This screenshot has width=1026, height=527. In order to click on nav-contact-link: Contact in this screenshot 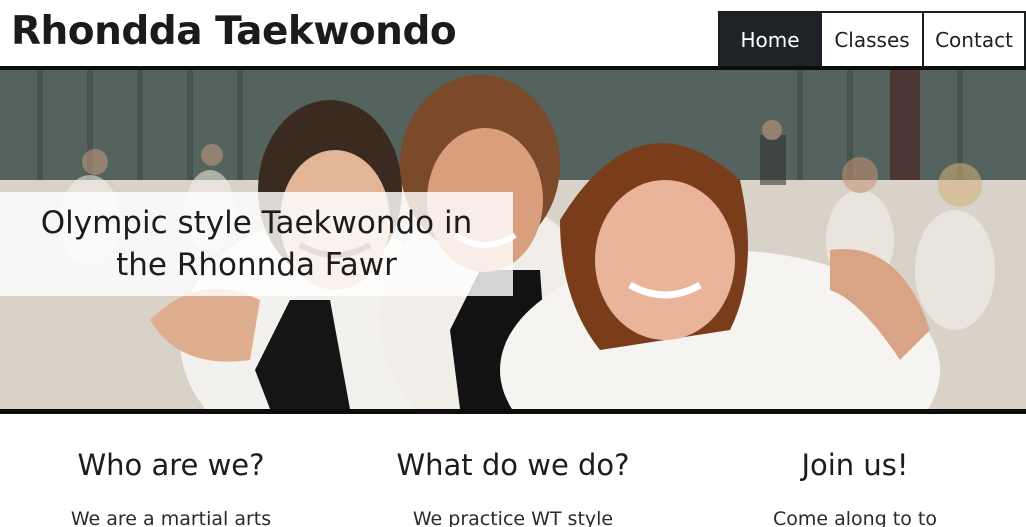, I will do `click(974, 39)`.